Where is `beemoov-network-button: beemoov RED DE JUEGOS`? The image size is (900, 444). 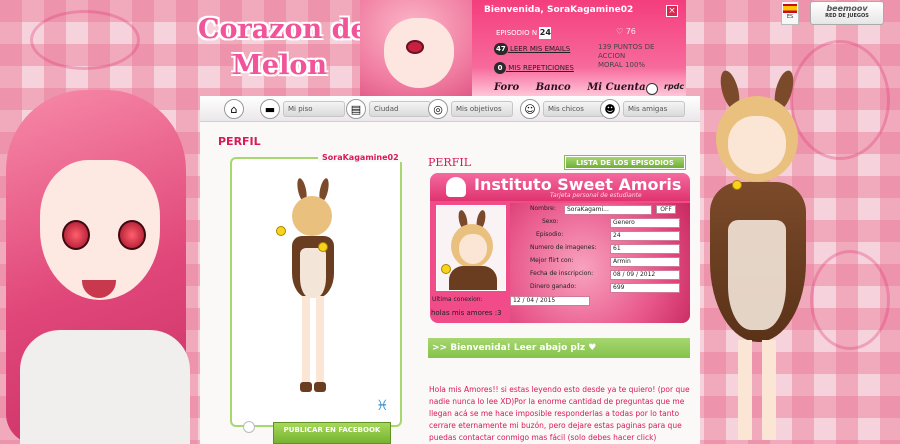
beemoov-network-button: beemoov RED DE JUEGOS is located at coordinates (847, 13).